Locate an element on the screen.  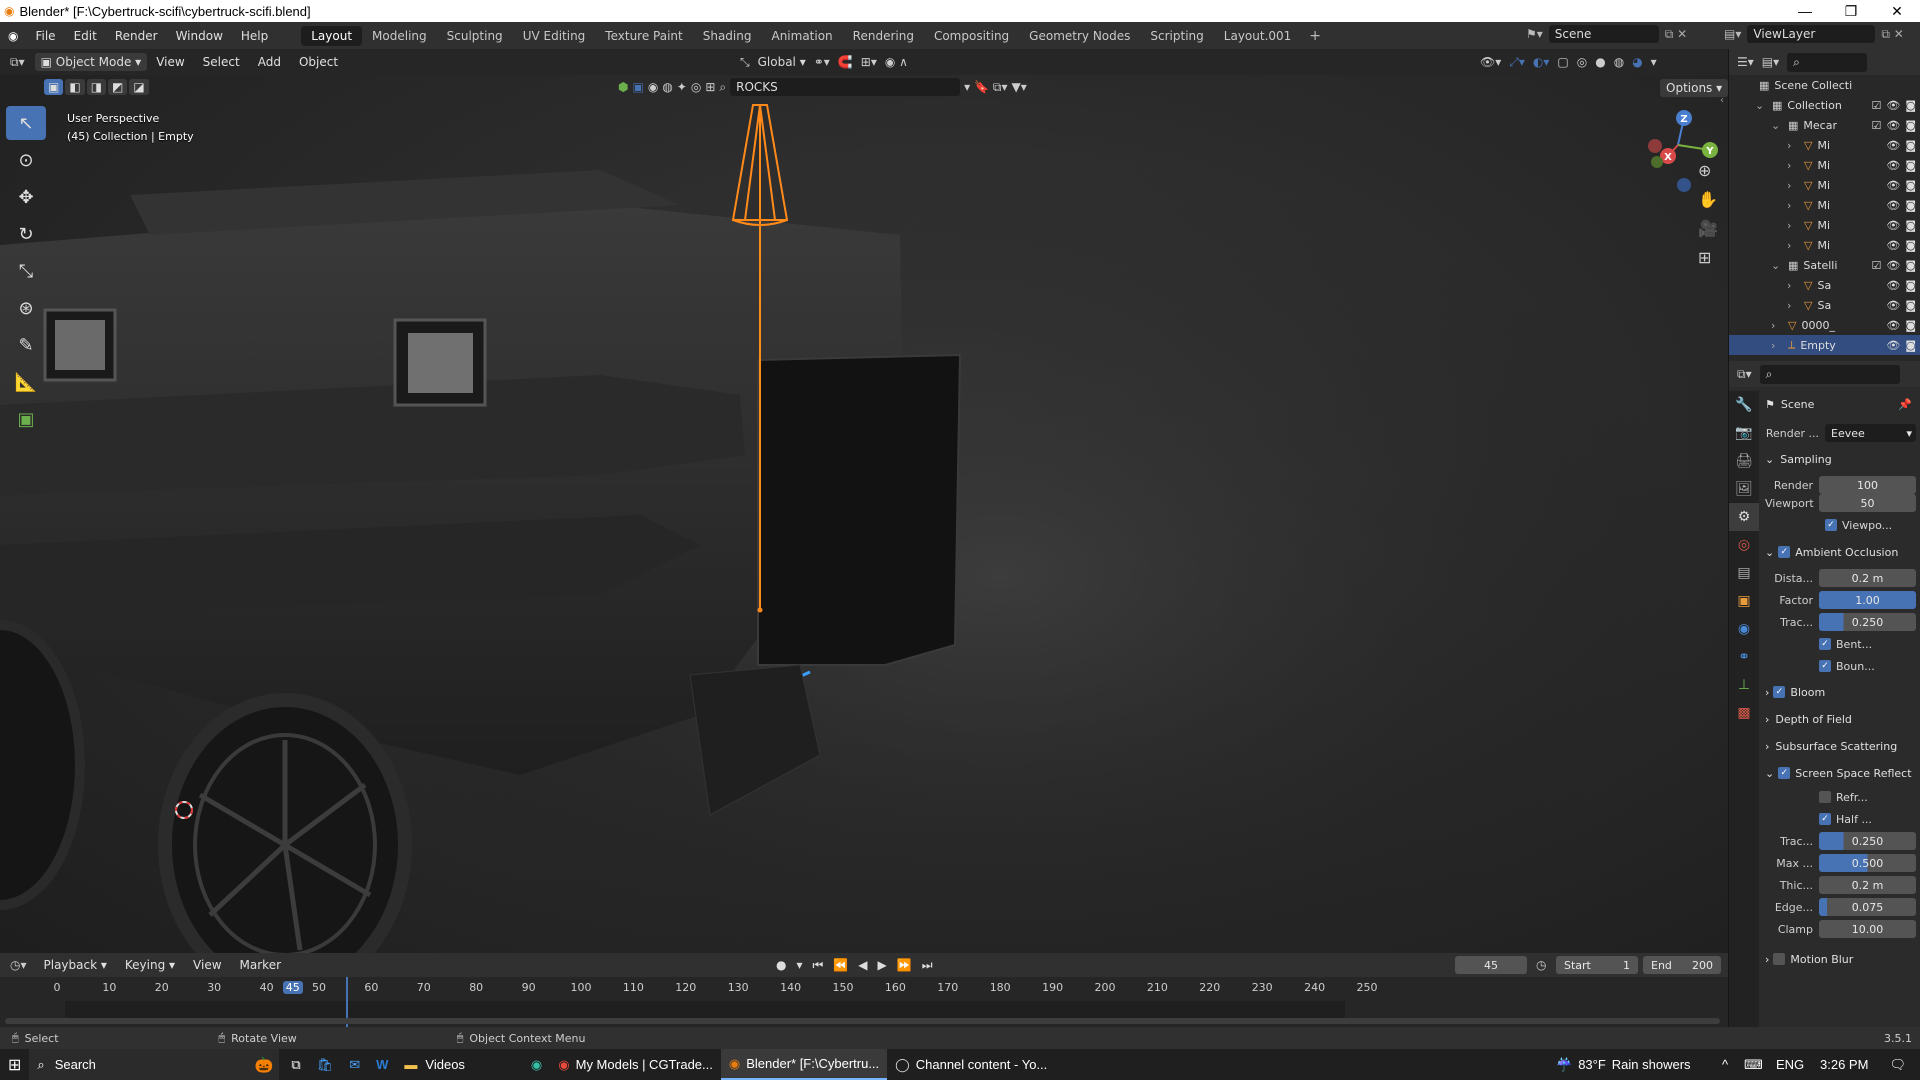
sidebar-toggle-icon: ‹ is located at coordinates (1722, 100).